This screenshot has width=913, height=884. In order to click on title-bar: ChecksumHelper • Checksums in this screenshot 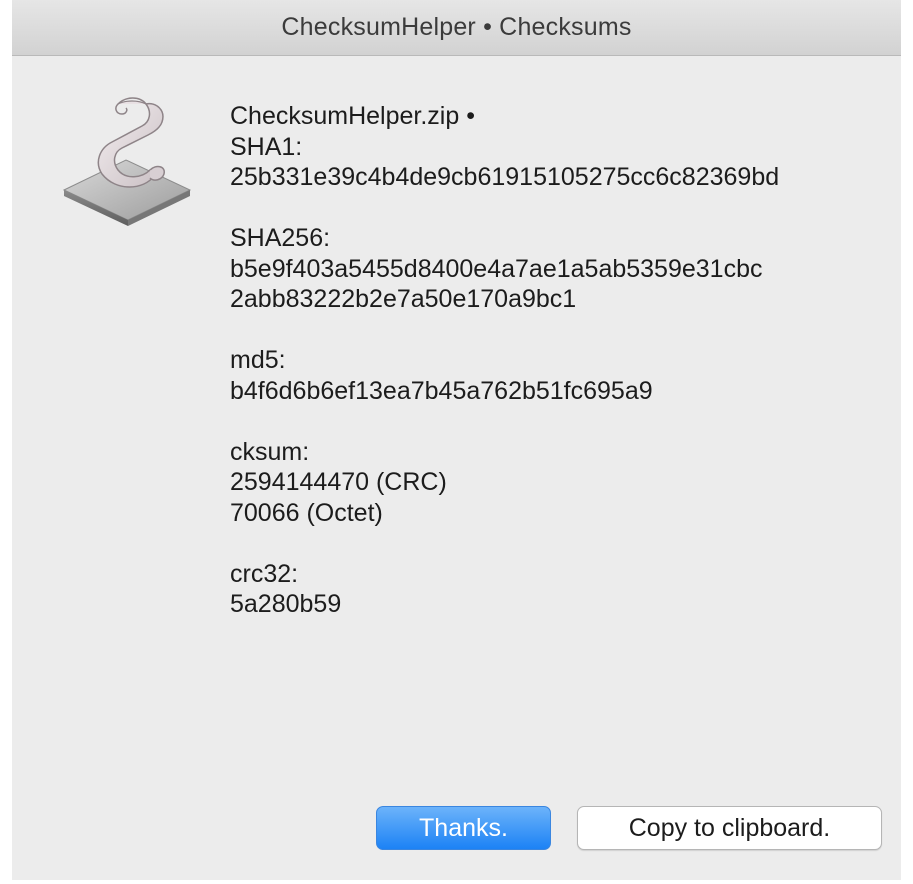, I will do `click(456, 28)`.